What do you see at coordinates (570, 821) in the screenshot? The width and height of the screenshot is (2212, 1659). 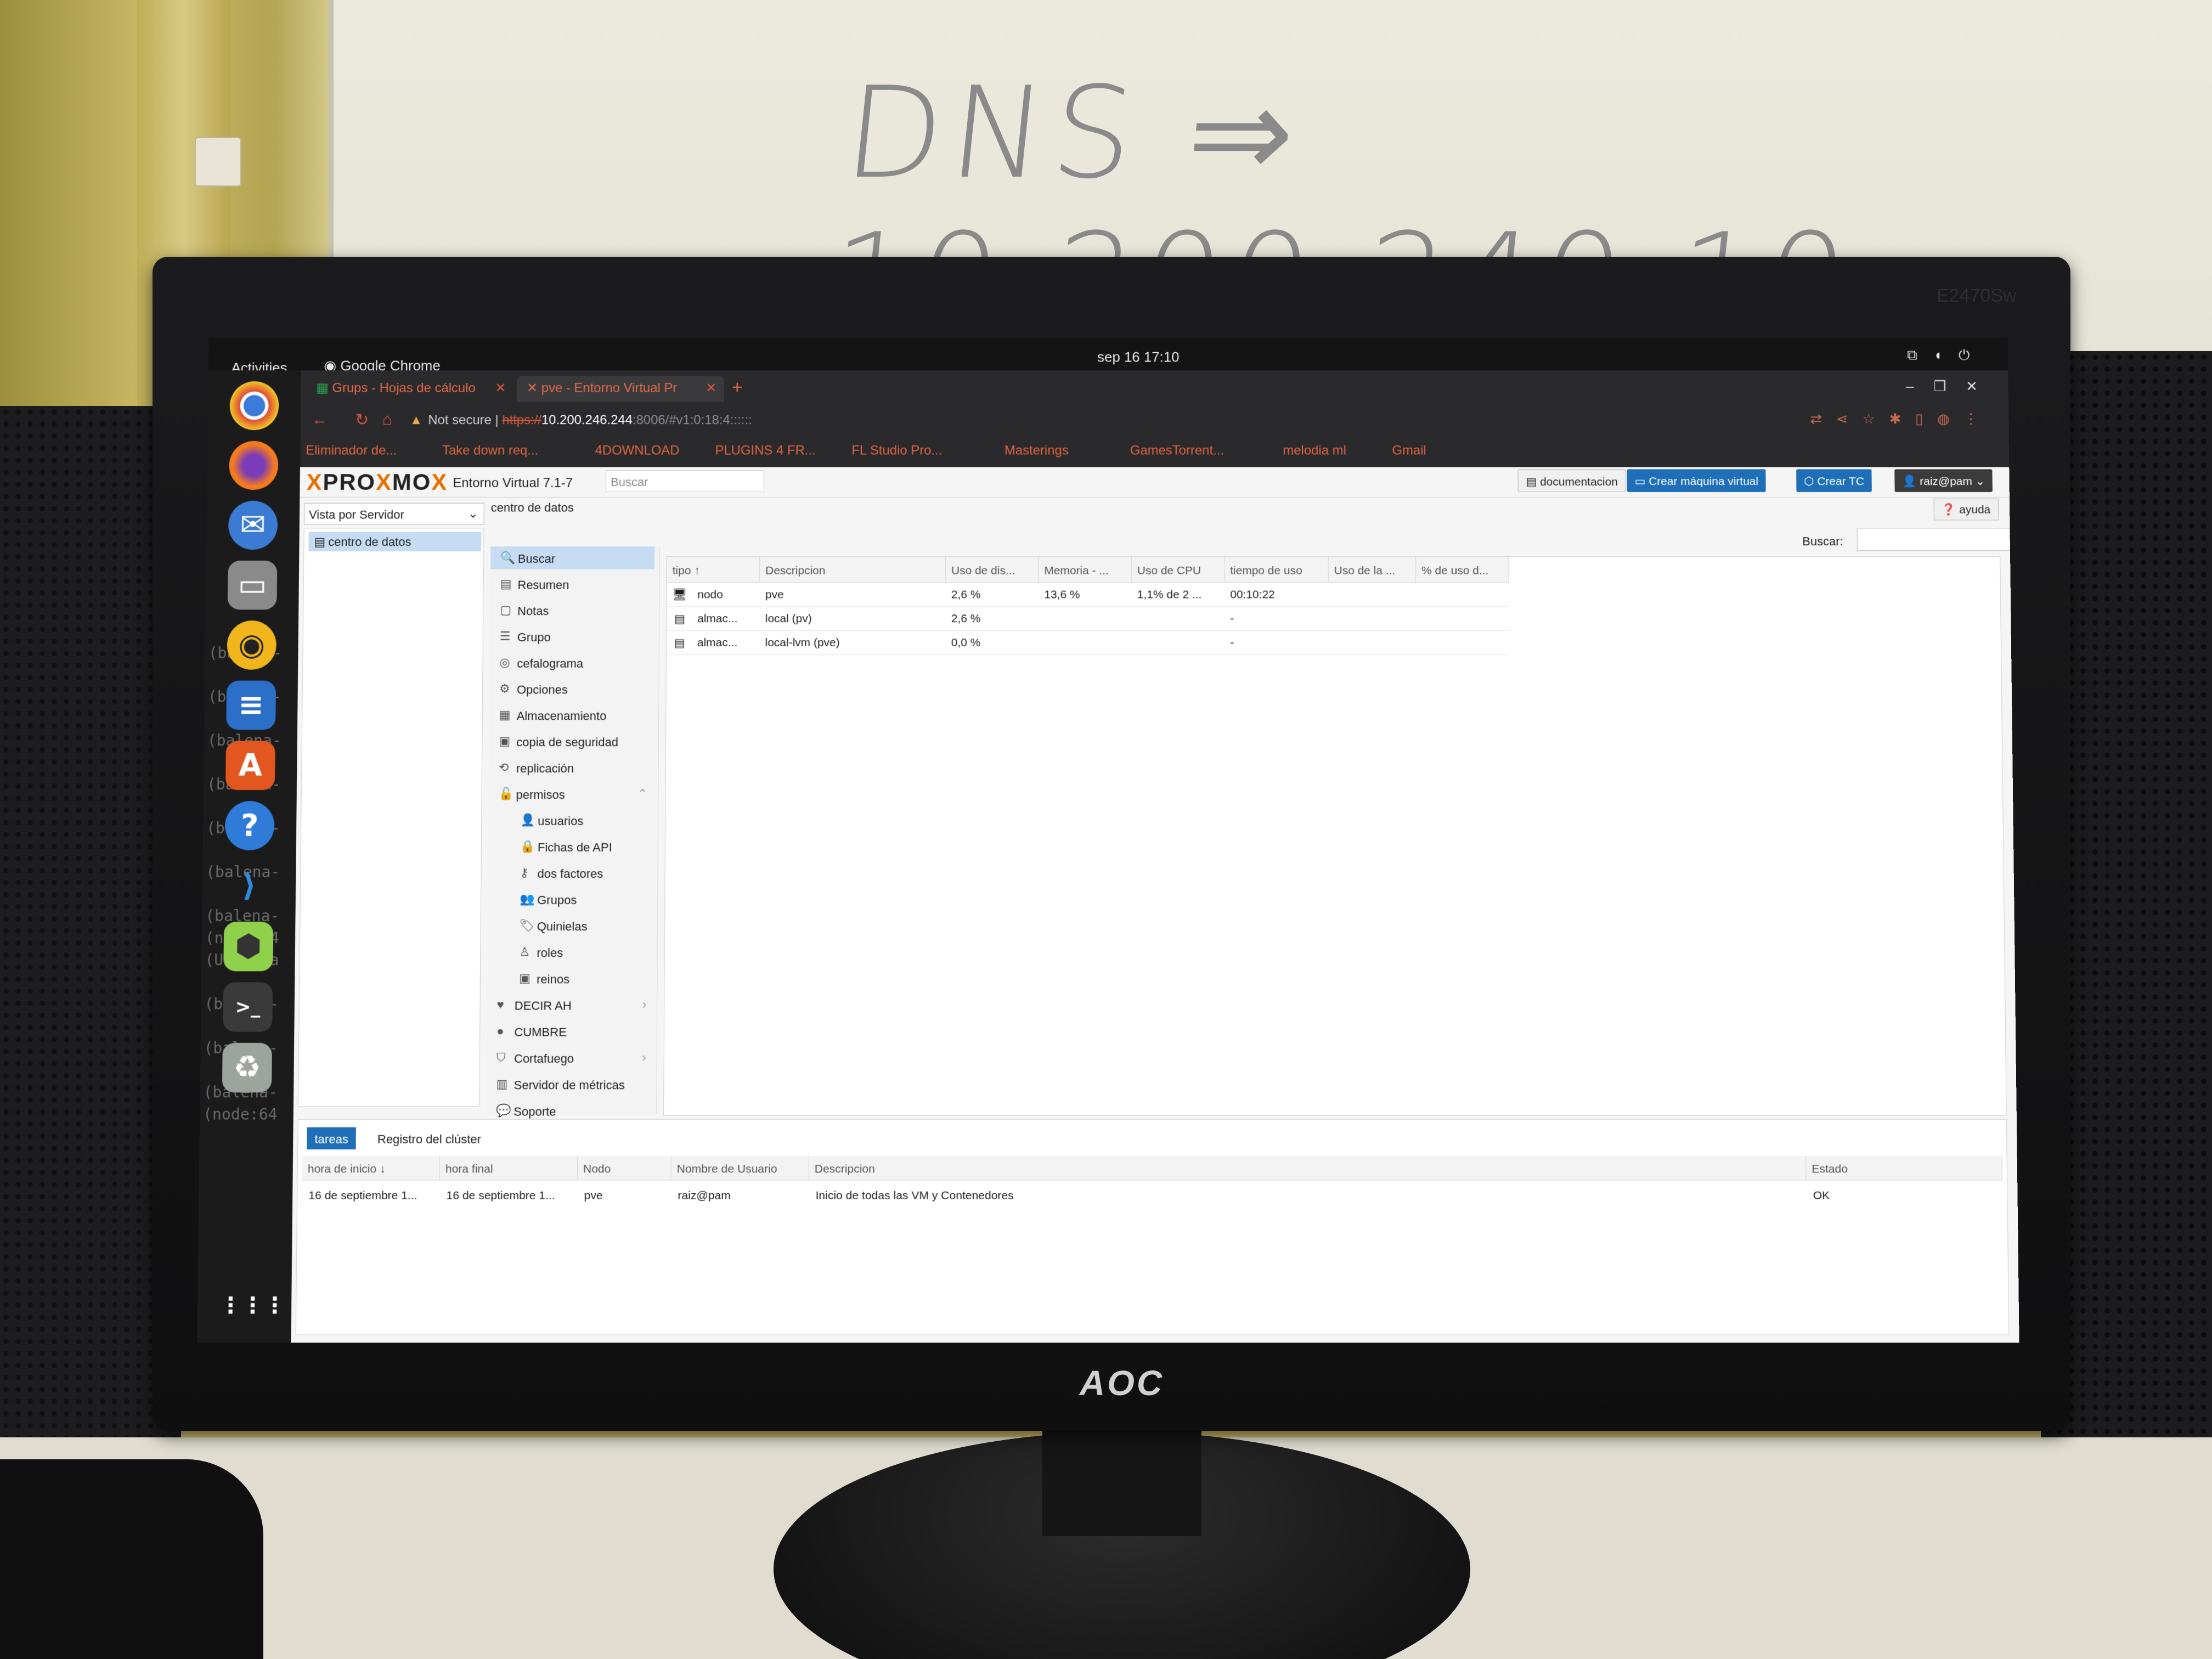 I see `menu-item-usuarios: 👤 usuarios` at bounding box center [570, 821].